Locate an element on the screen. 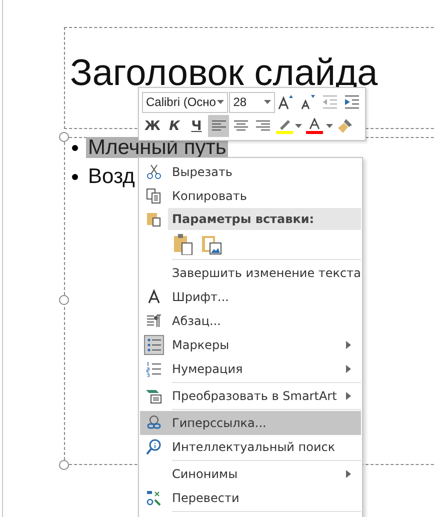  menu-item: Перевести is located at coordinates (250, 498).